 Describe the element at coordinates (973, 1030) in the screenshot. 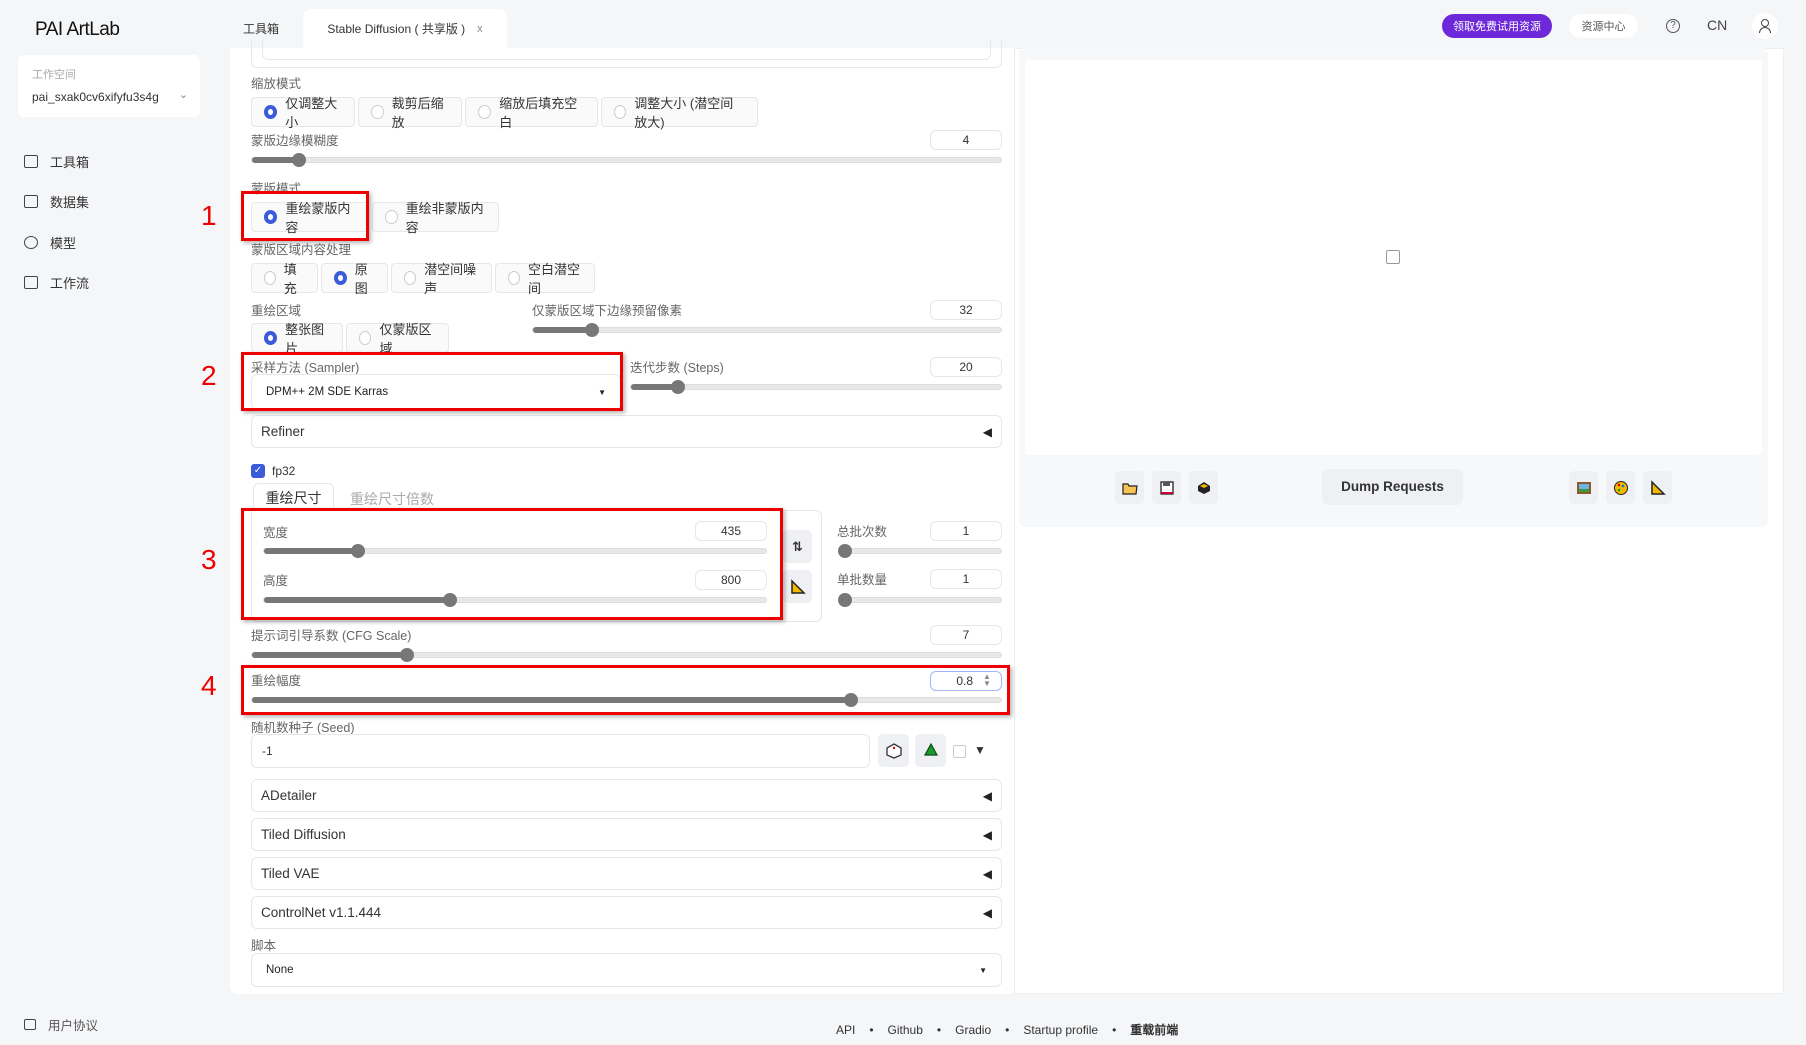

I see `footer-link-gradio: Gradio` at that location.